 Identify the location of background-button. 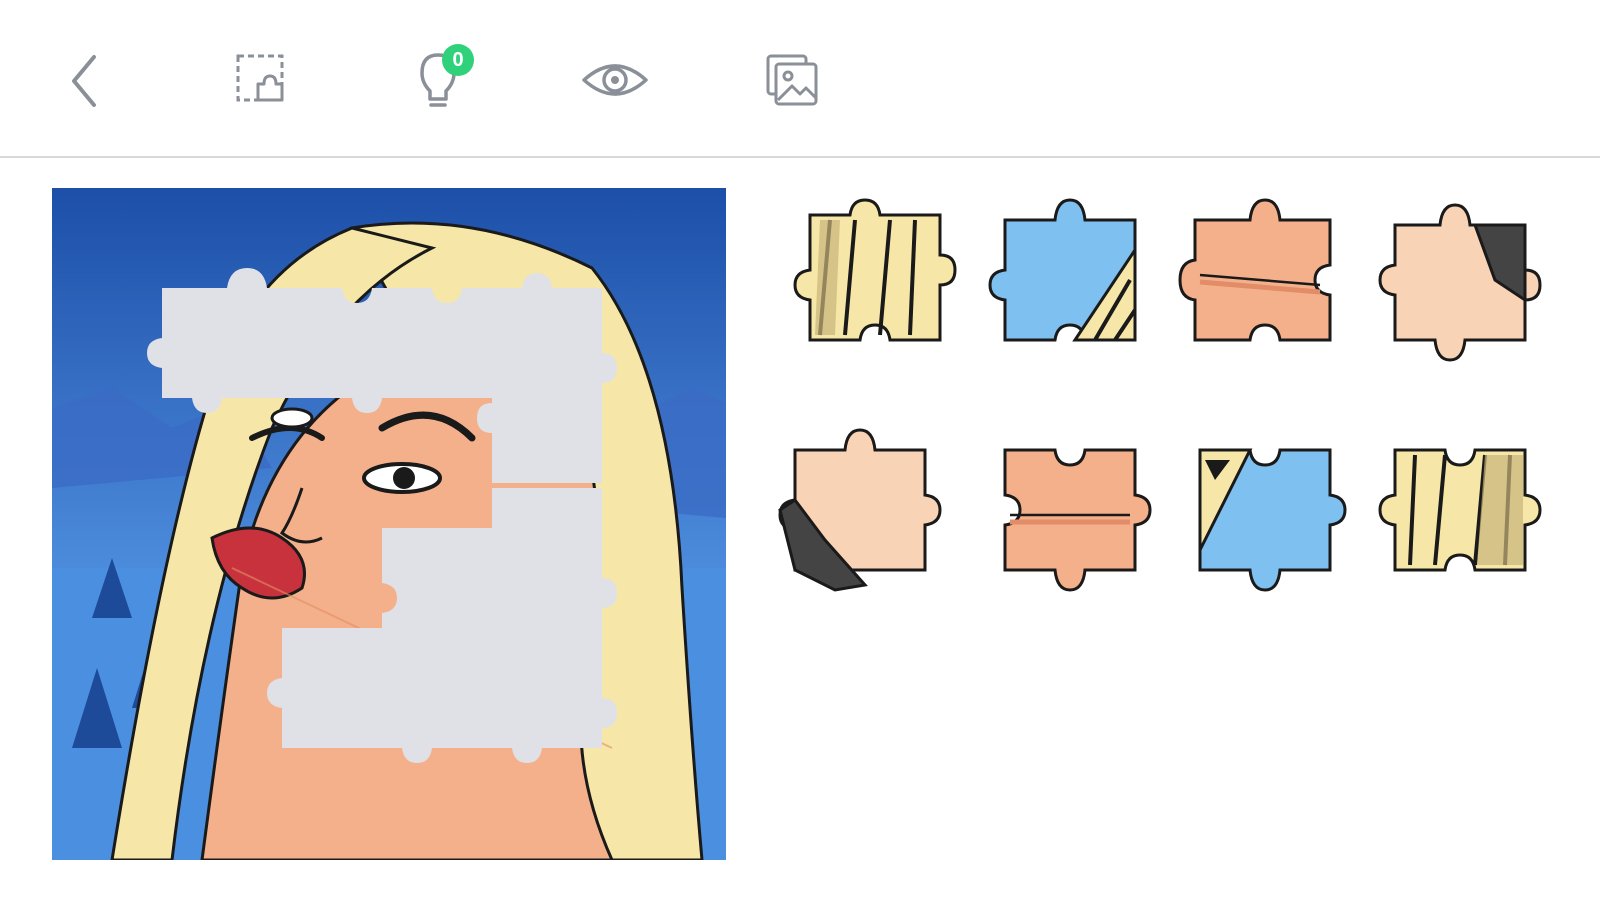
(792, 80).